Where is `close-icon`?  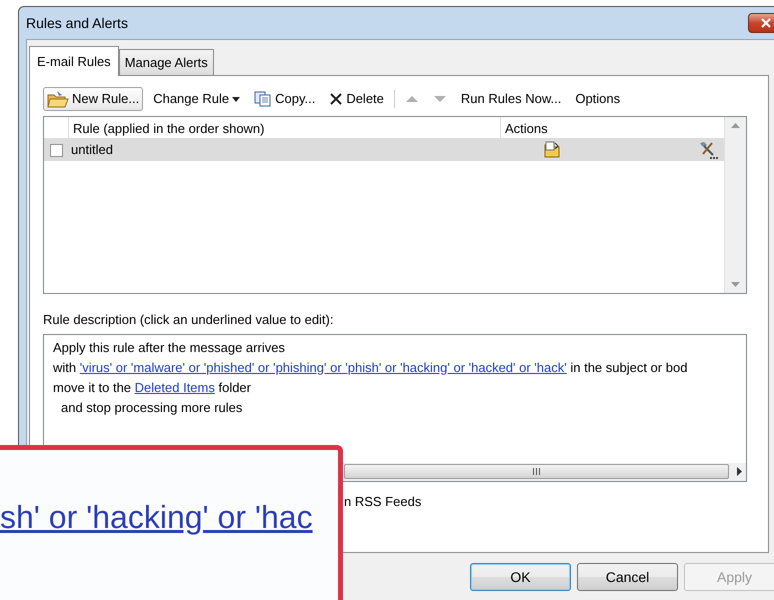
close-icon is located at coordinates (766, 23).